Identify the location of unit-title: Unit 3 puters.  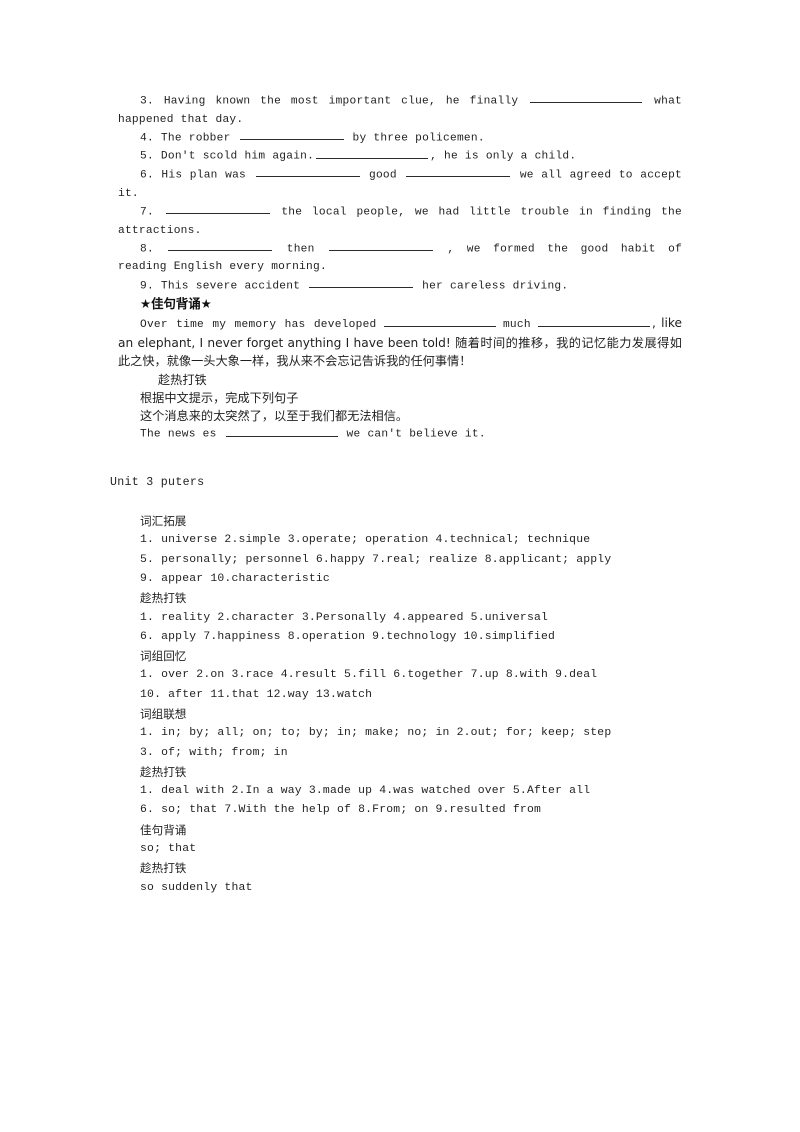
(157, 483).